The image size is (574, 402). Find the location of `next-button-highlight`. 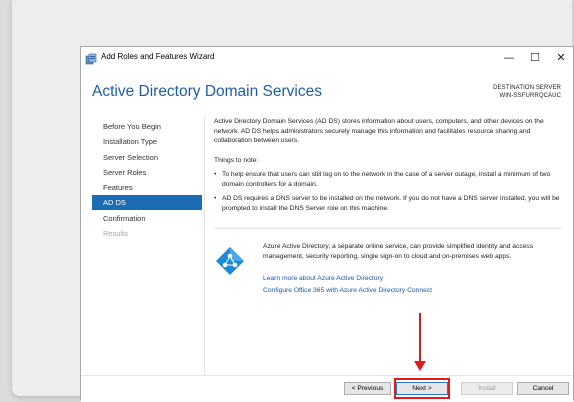

next-button-highlight is located at coordinates (422, 388).